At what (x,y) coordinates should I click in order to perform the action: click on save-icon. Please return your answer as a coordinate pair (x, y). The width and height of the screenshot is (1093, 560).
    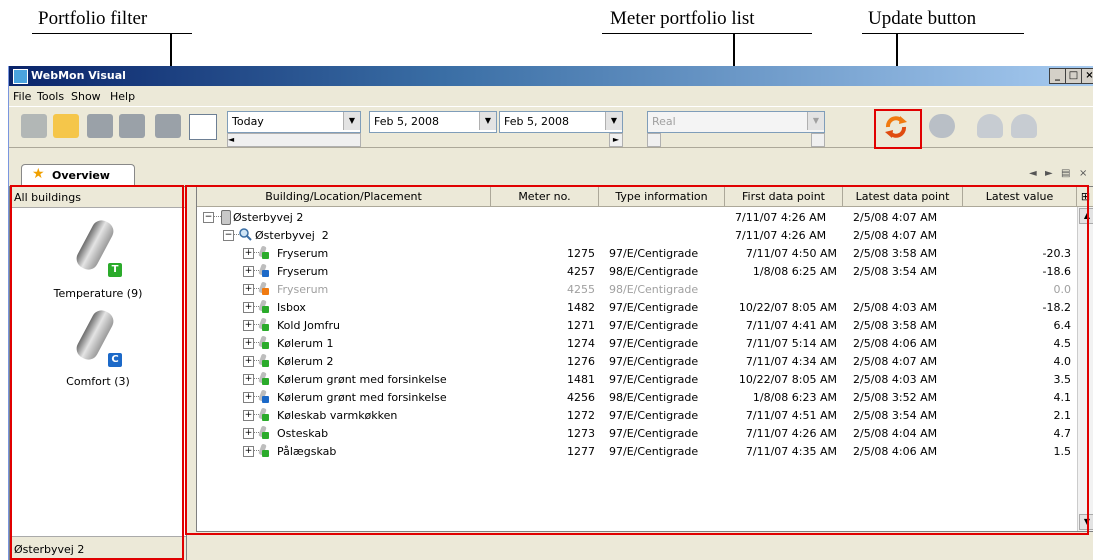
    Looking at the image, I should click on (100, 126).